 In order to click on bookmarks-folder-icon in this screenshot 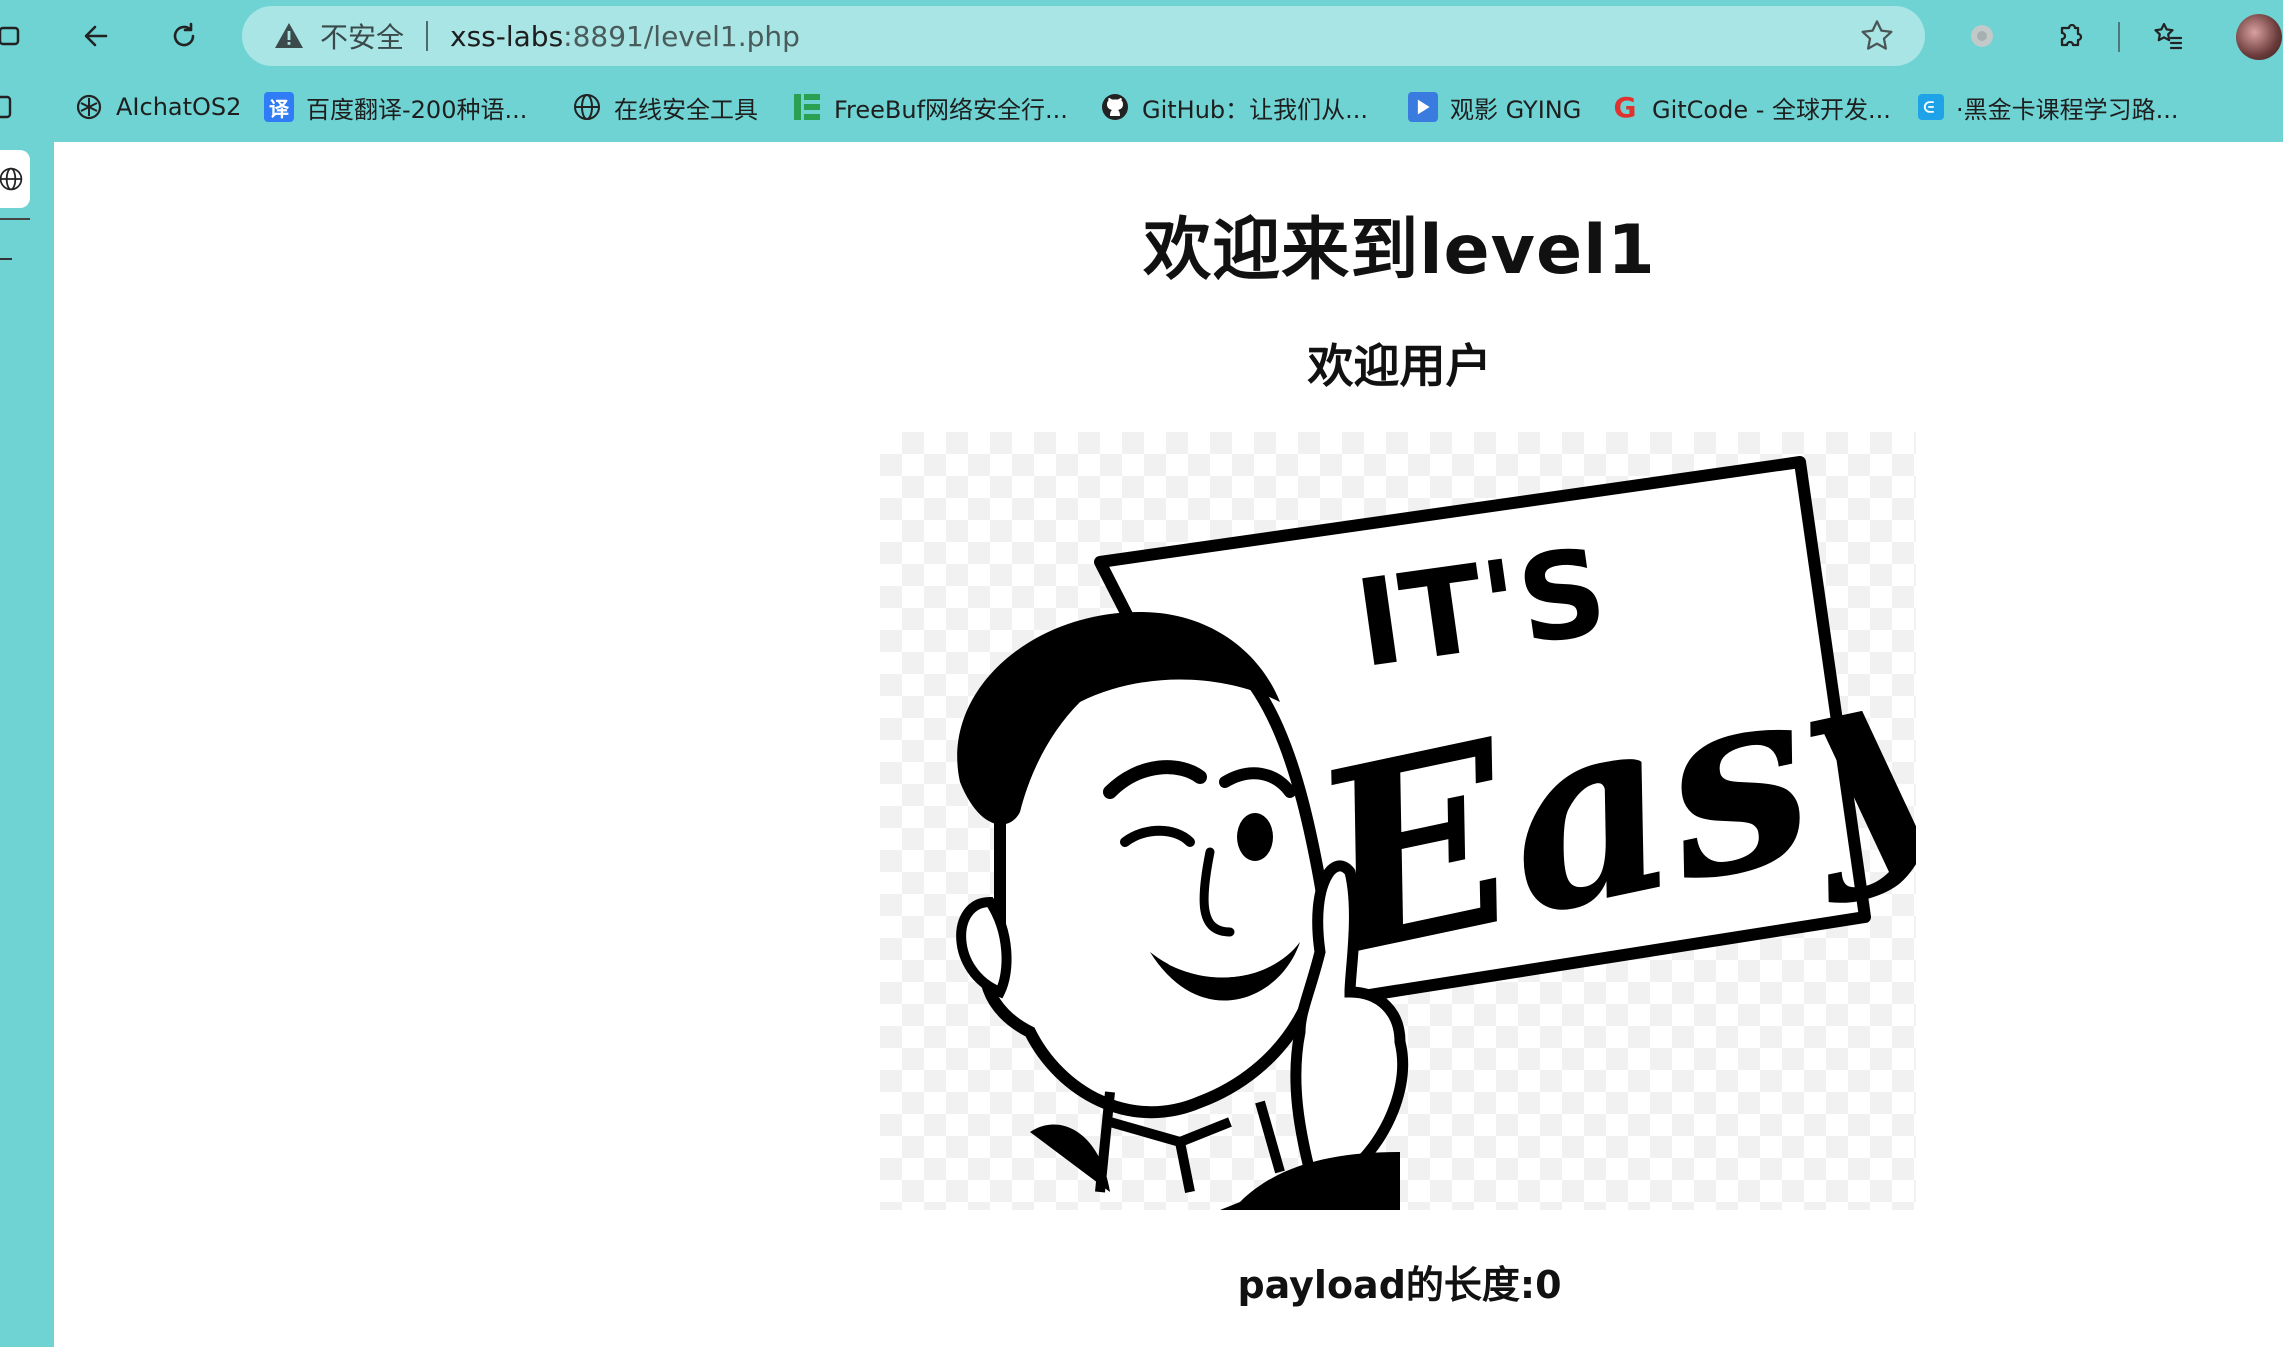, I will do `click(6, 107)`.